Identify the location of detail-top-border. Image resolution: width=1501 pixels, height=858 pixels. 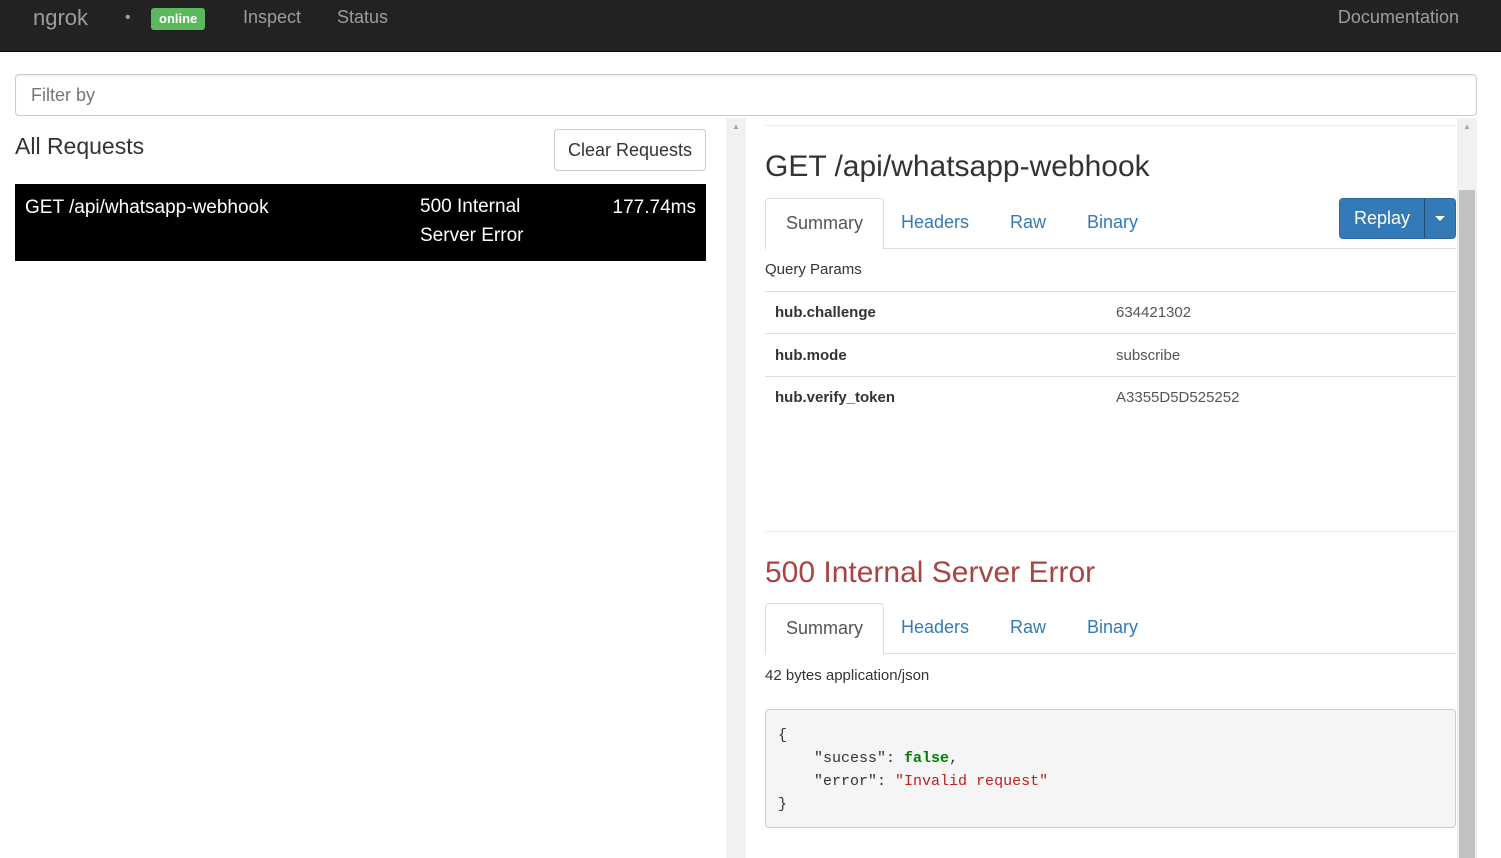
(1110, 125).